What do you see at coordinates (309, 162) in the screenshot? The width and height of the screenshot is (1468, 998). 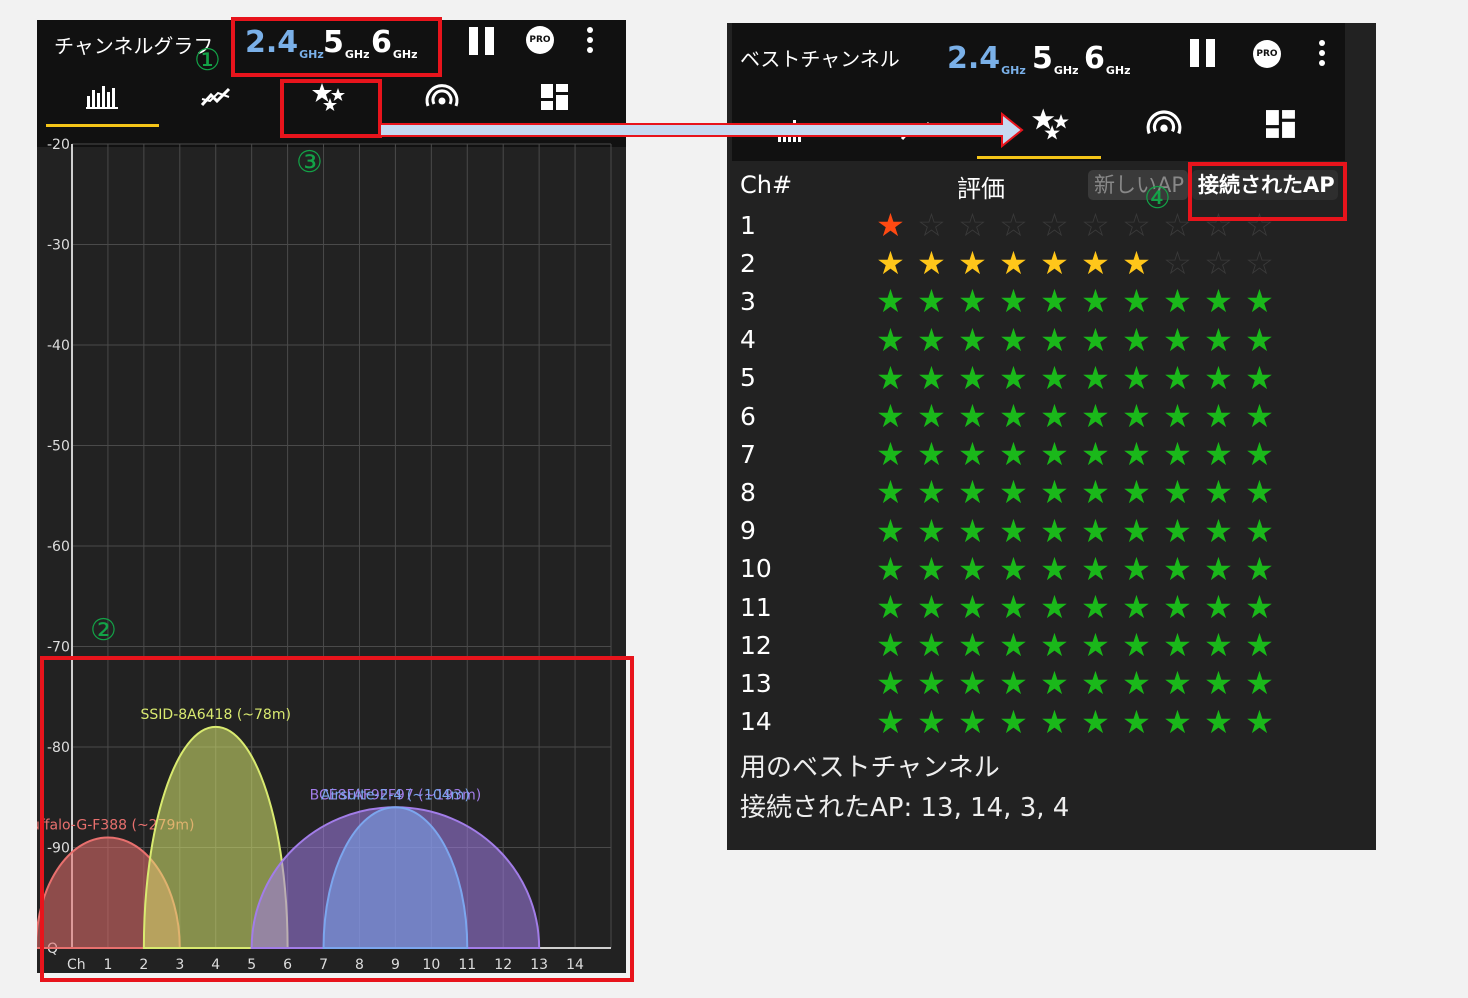 I see `annotation-mark-3: ③` at bounding box center [309, 162].